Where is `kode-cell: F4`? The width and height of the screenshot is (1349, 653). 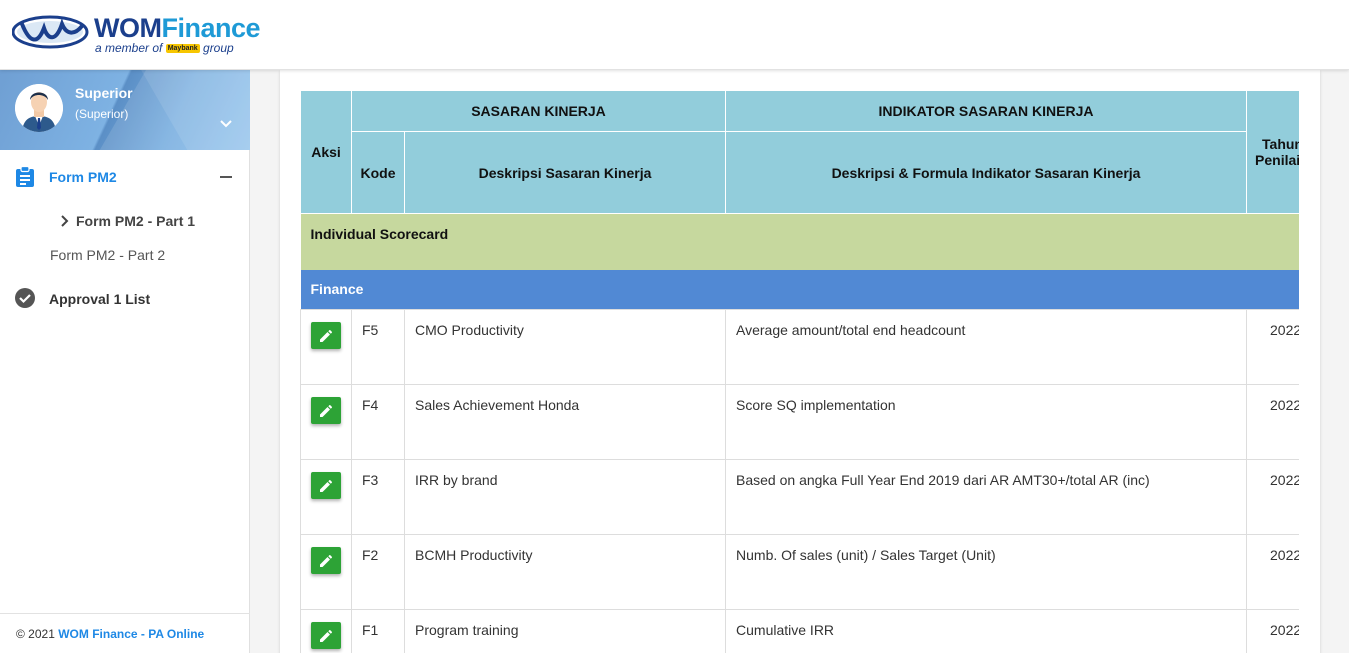 kode-cell: F4 is located at coordinates (378, 422).